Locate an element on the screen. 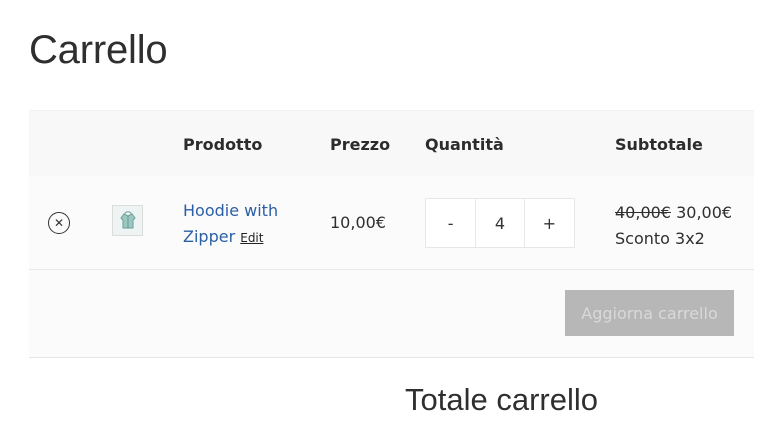  unit-price: 10,00€ is located at coordinates (358, 222).